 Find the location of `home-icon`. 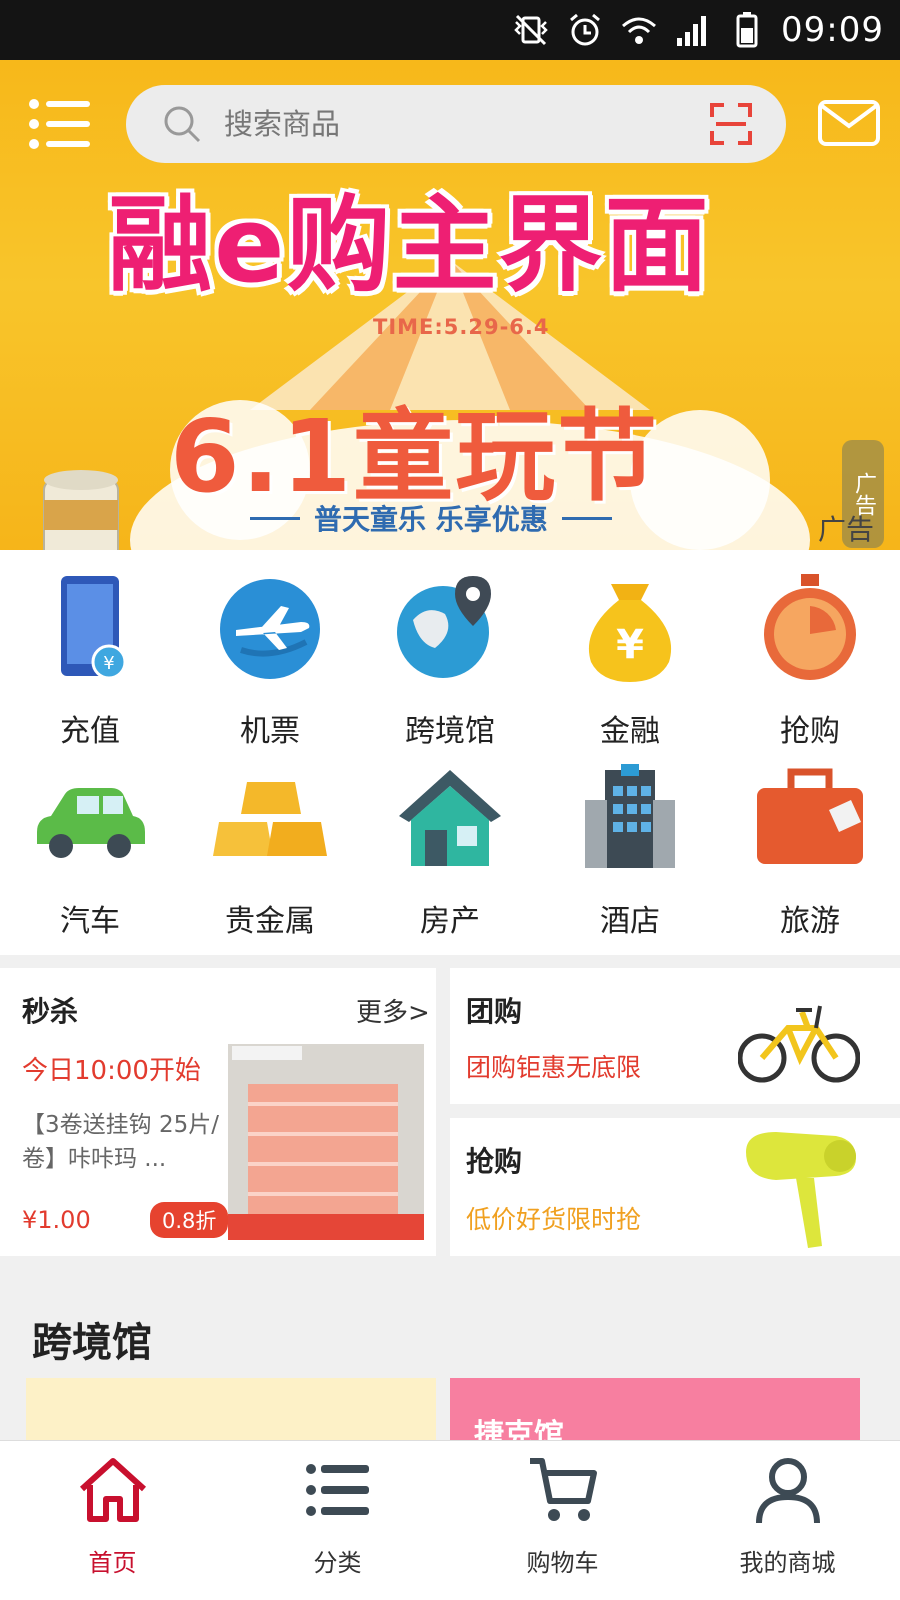

home-icon is located at coordinates (112, 1490).